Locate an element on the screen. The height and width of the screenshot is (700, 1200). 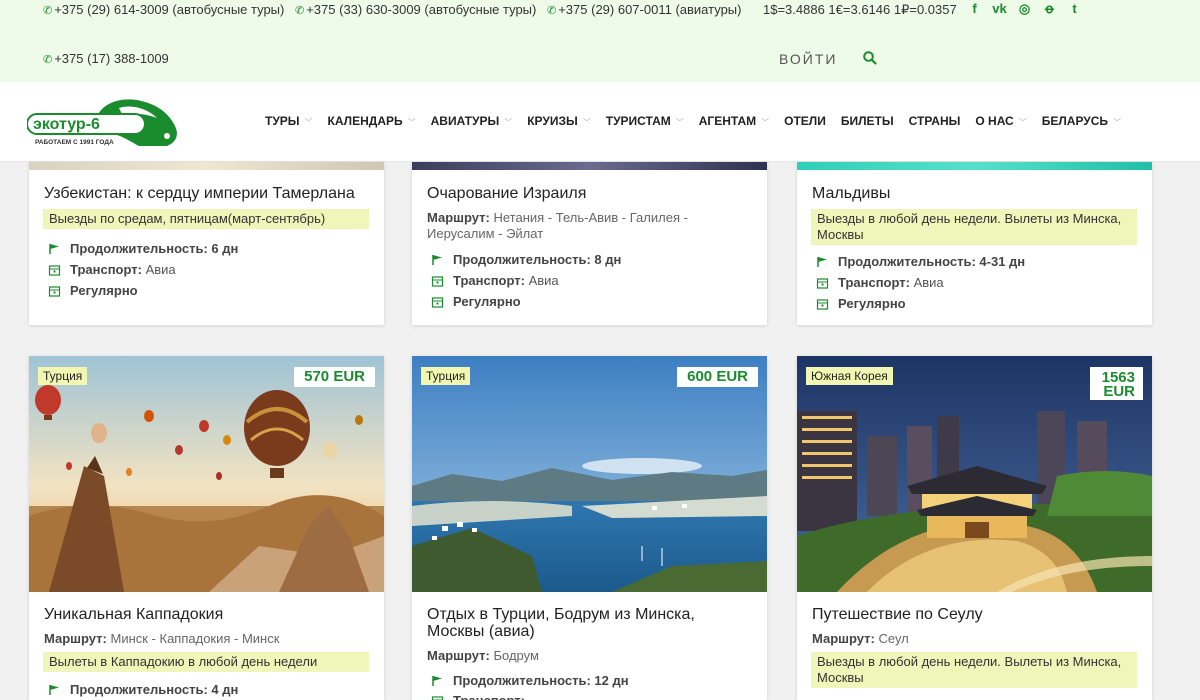
search-icon is located at coordinates (870, 58).